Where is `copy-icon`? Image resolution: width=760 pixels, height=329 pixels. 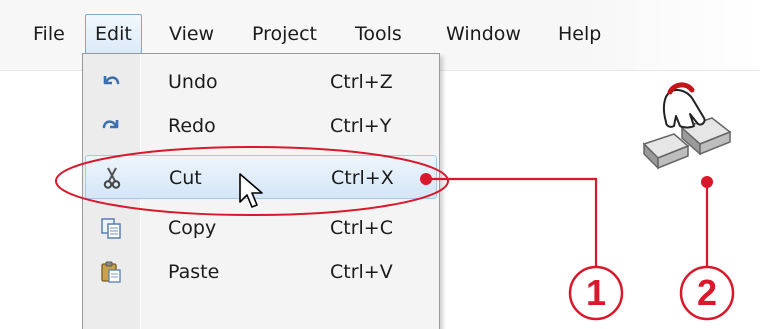
copy-icon is located at coordinates (111, 228).